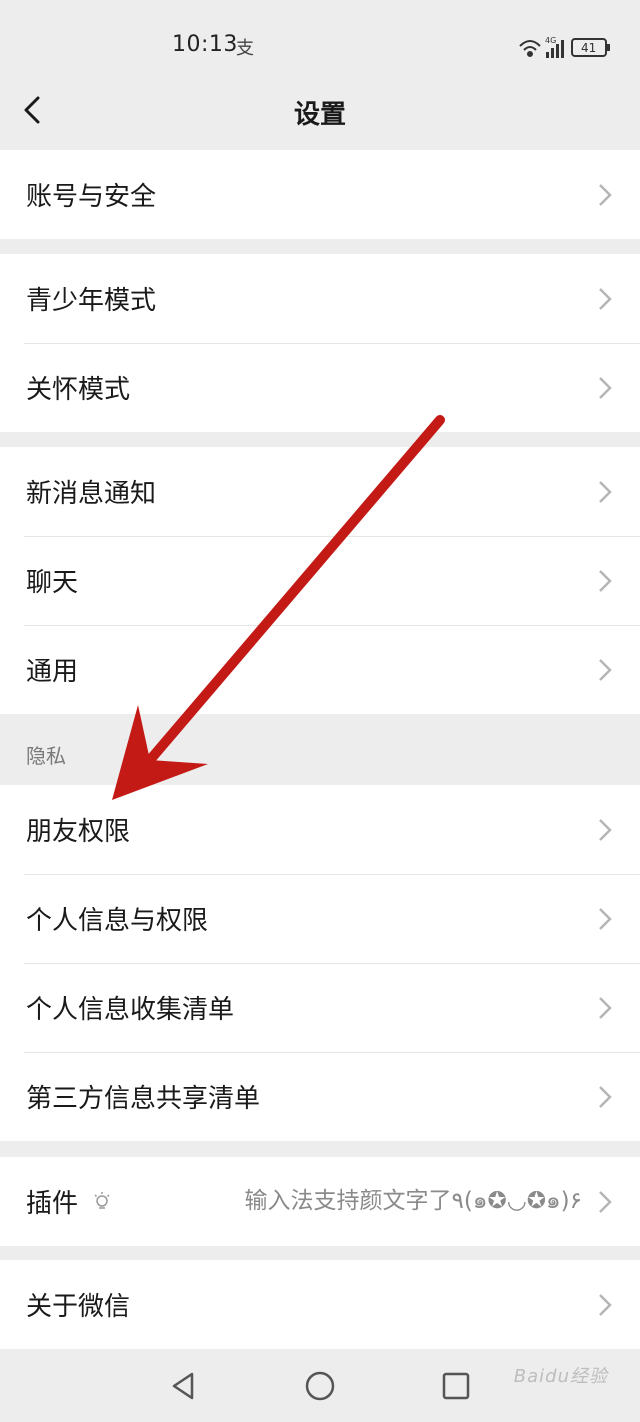 The width and height of the screenshot is (640, 1422). What do you see at coordinates (205, 44) in the screenshot?
I see `status-time: 10:13` at bounding box center [205, 44].